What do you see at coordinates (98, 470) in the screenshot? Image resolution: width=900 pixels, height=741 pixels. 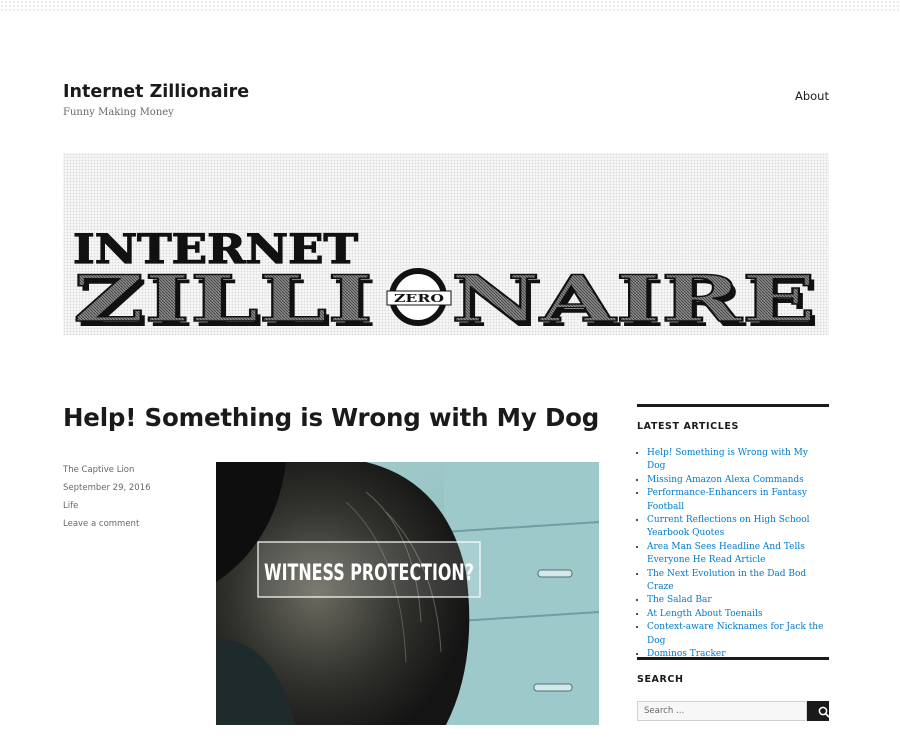 I see `article-author: The Captive Lion` at bounding box center [98, 470].